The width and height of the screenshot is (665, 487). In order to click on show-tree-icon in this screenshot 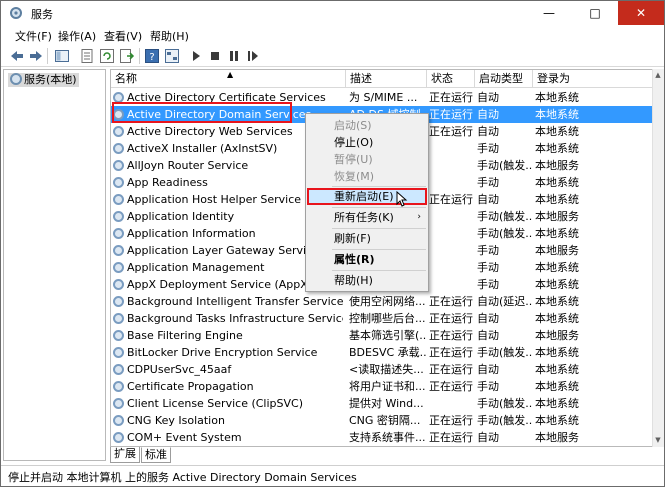, I will do `click(62, 56)`.